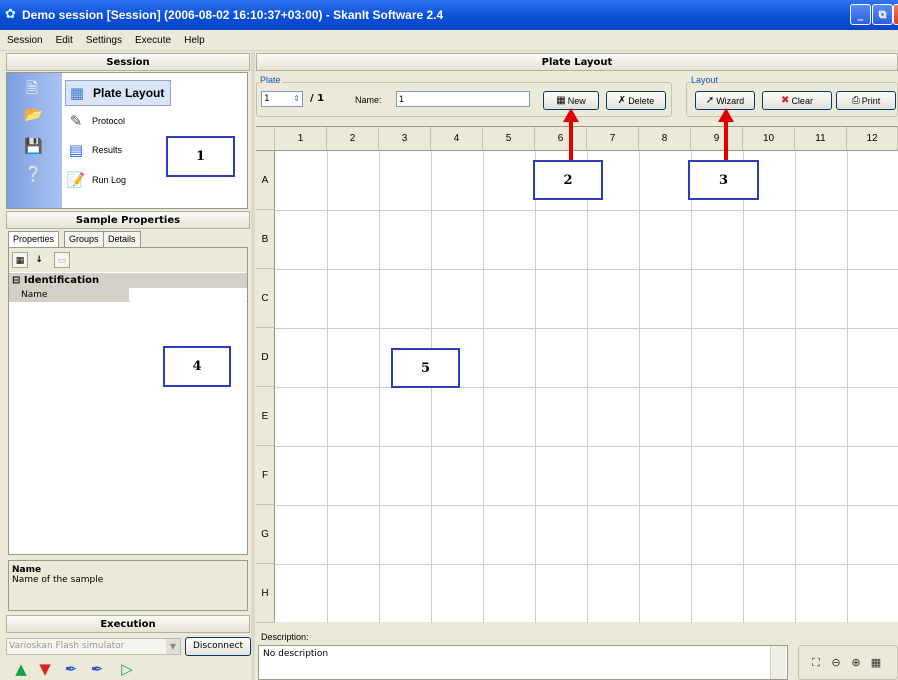 This screenshot has width=898, height=680. I want to click on execution-row: Varioskan Flash simulator ▼ Disconnect, so click(128, 646).